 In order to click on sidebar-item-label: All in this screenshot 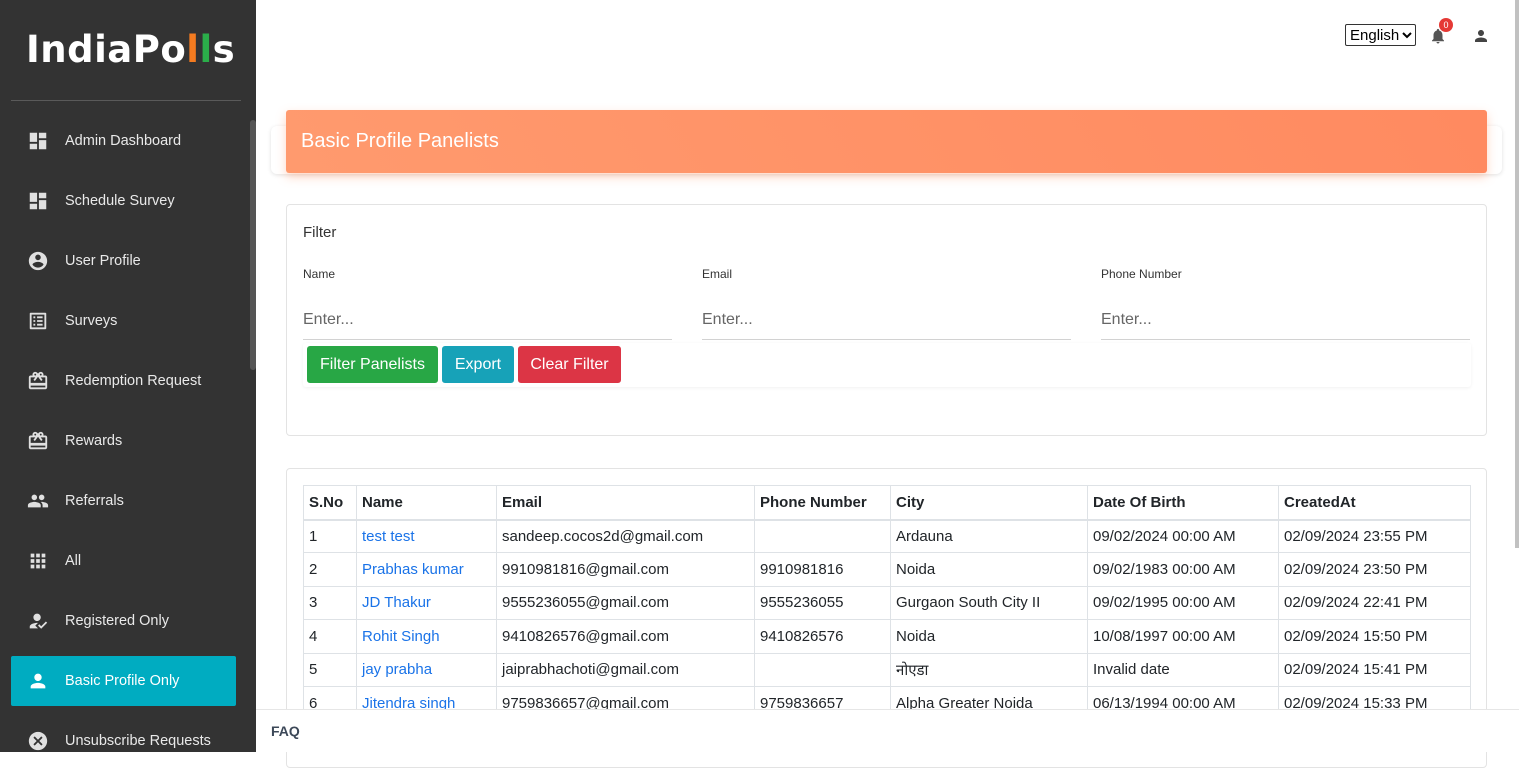, I will do `click(73, 561)`.